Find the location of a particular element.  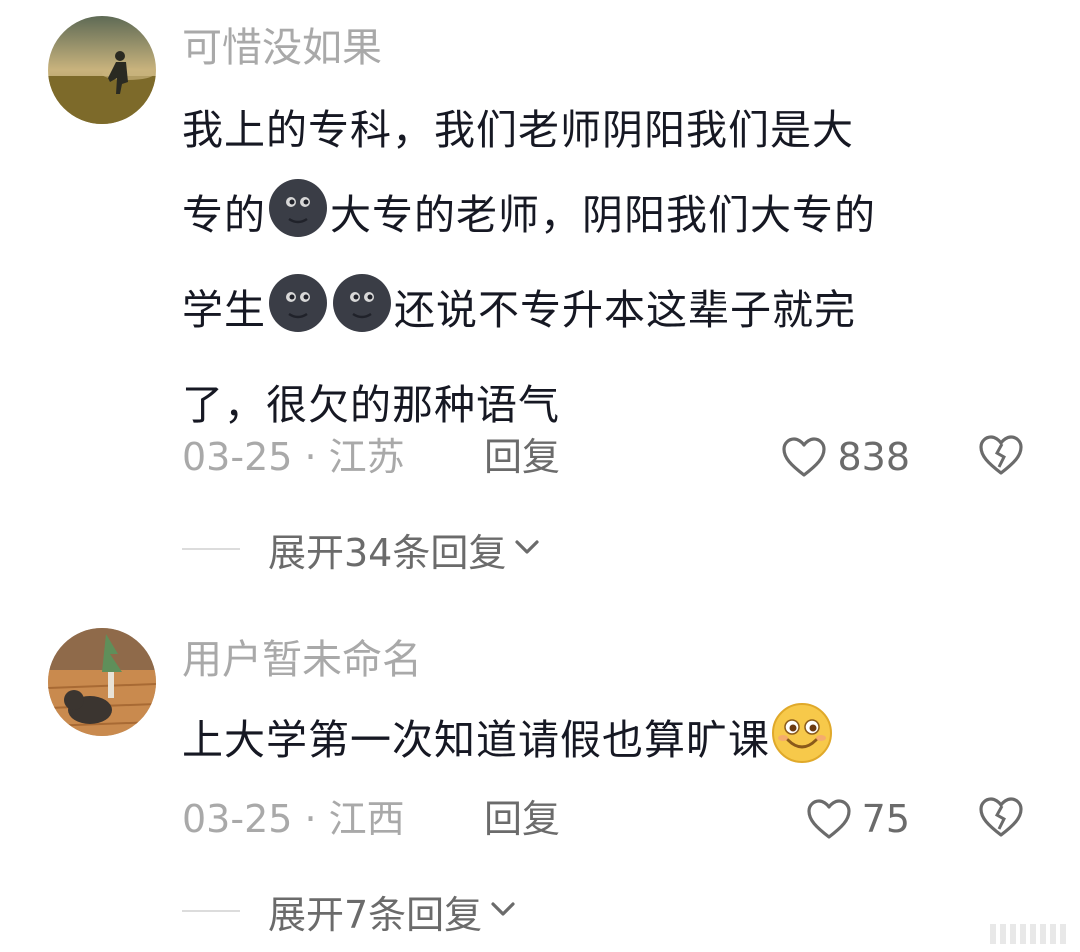

comment-text: 上大学第一次知道请假也算旷课 is located at coordinates (602, 745).